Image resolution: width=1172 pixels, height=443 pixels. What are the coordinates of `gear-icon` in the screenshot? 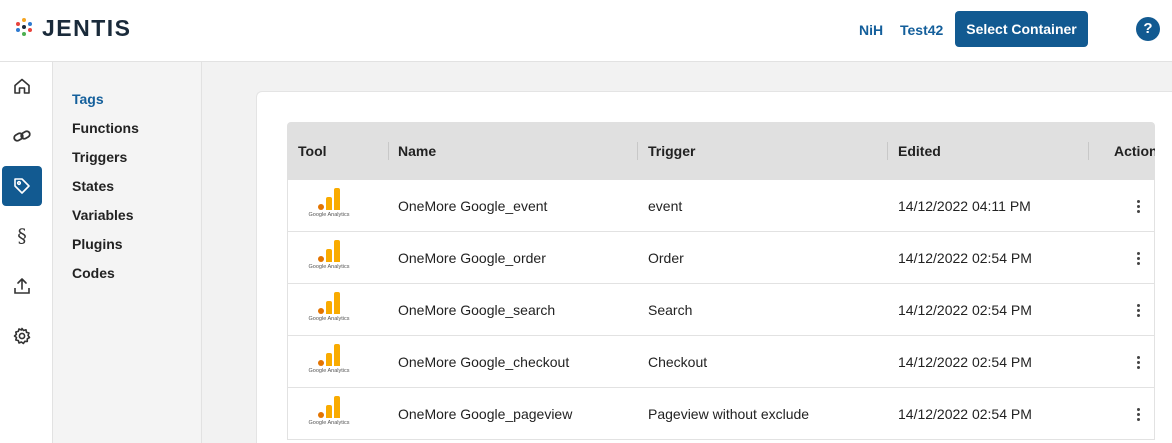 It's located at (22, 336).